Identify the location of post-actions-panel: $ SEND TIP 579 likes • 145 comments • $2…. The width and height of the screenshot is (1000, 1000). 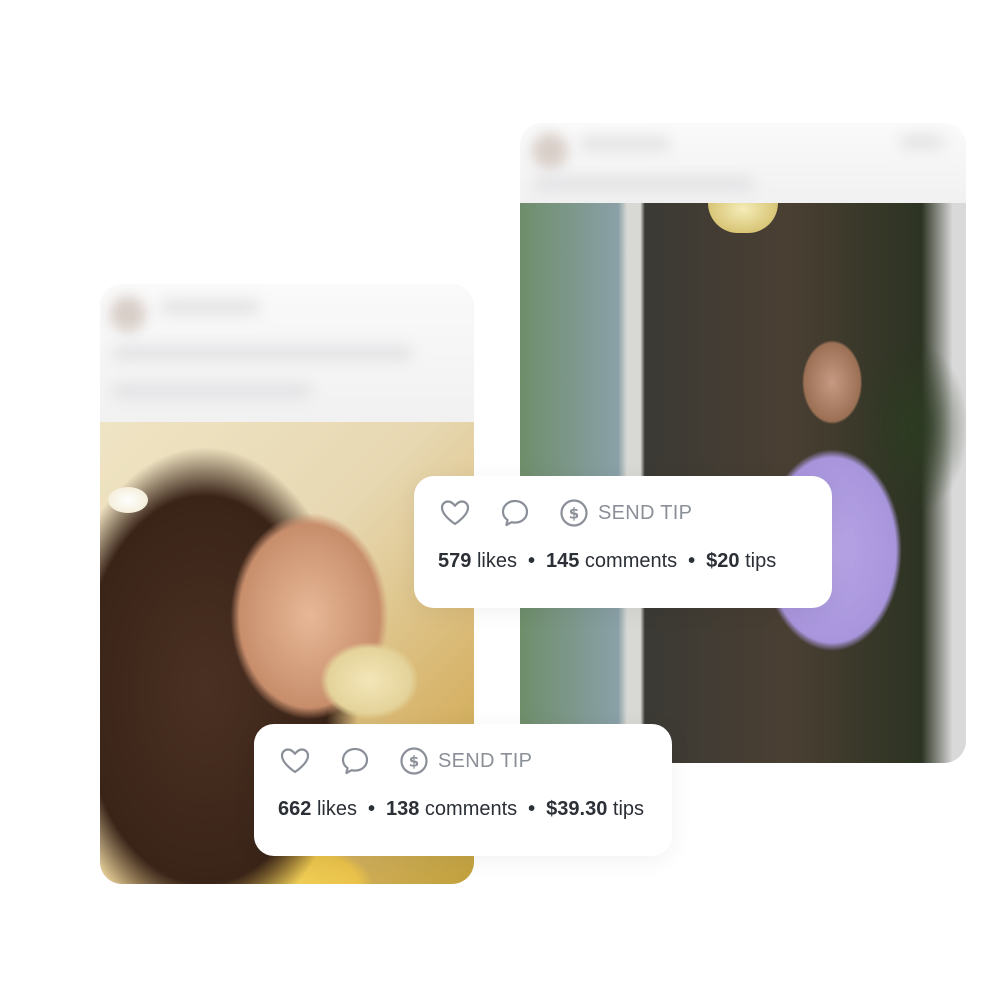
(623, 542).